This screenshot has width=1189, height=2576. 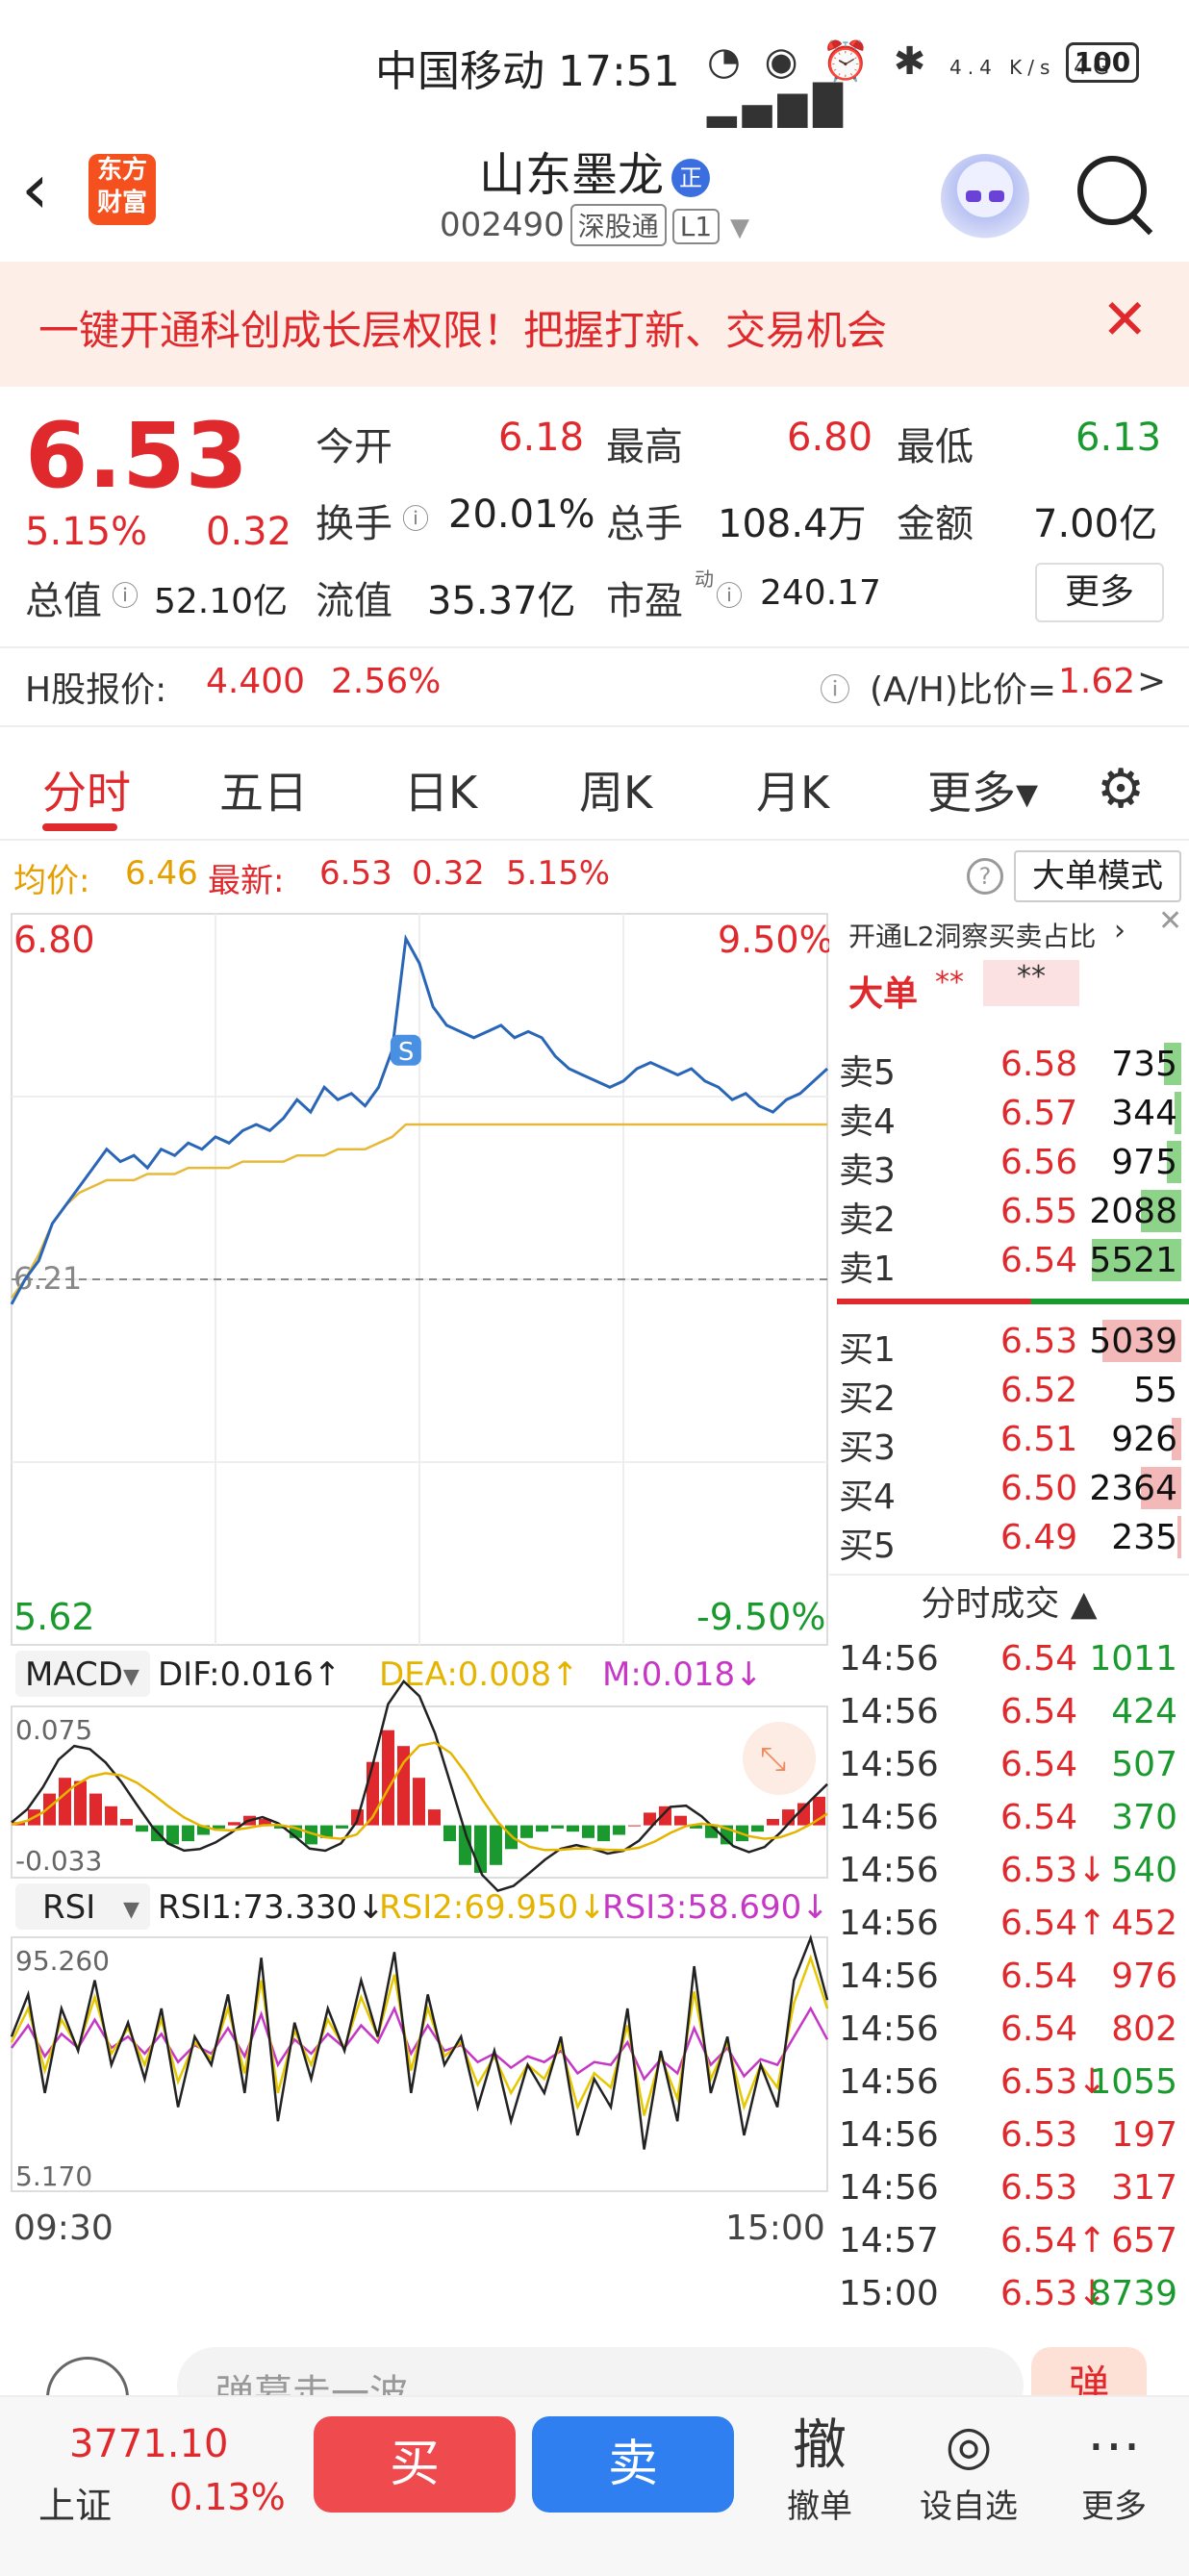 What do you see at coordinates (600, 2371) in the screenshot?
I see `comment-input: 弹幕走一波` at bounding box center [600, 2371].